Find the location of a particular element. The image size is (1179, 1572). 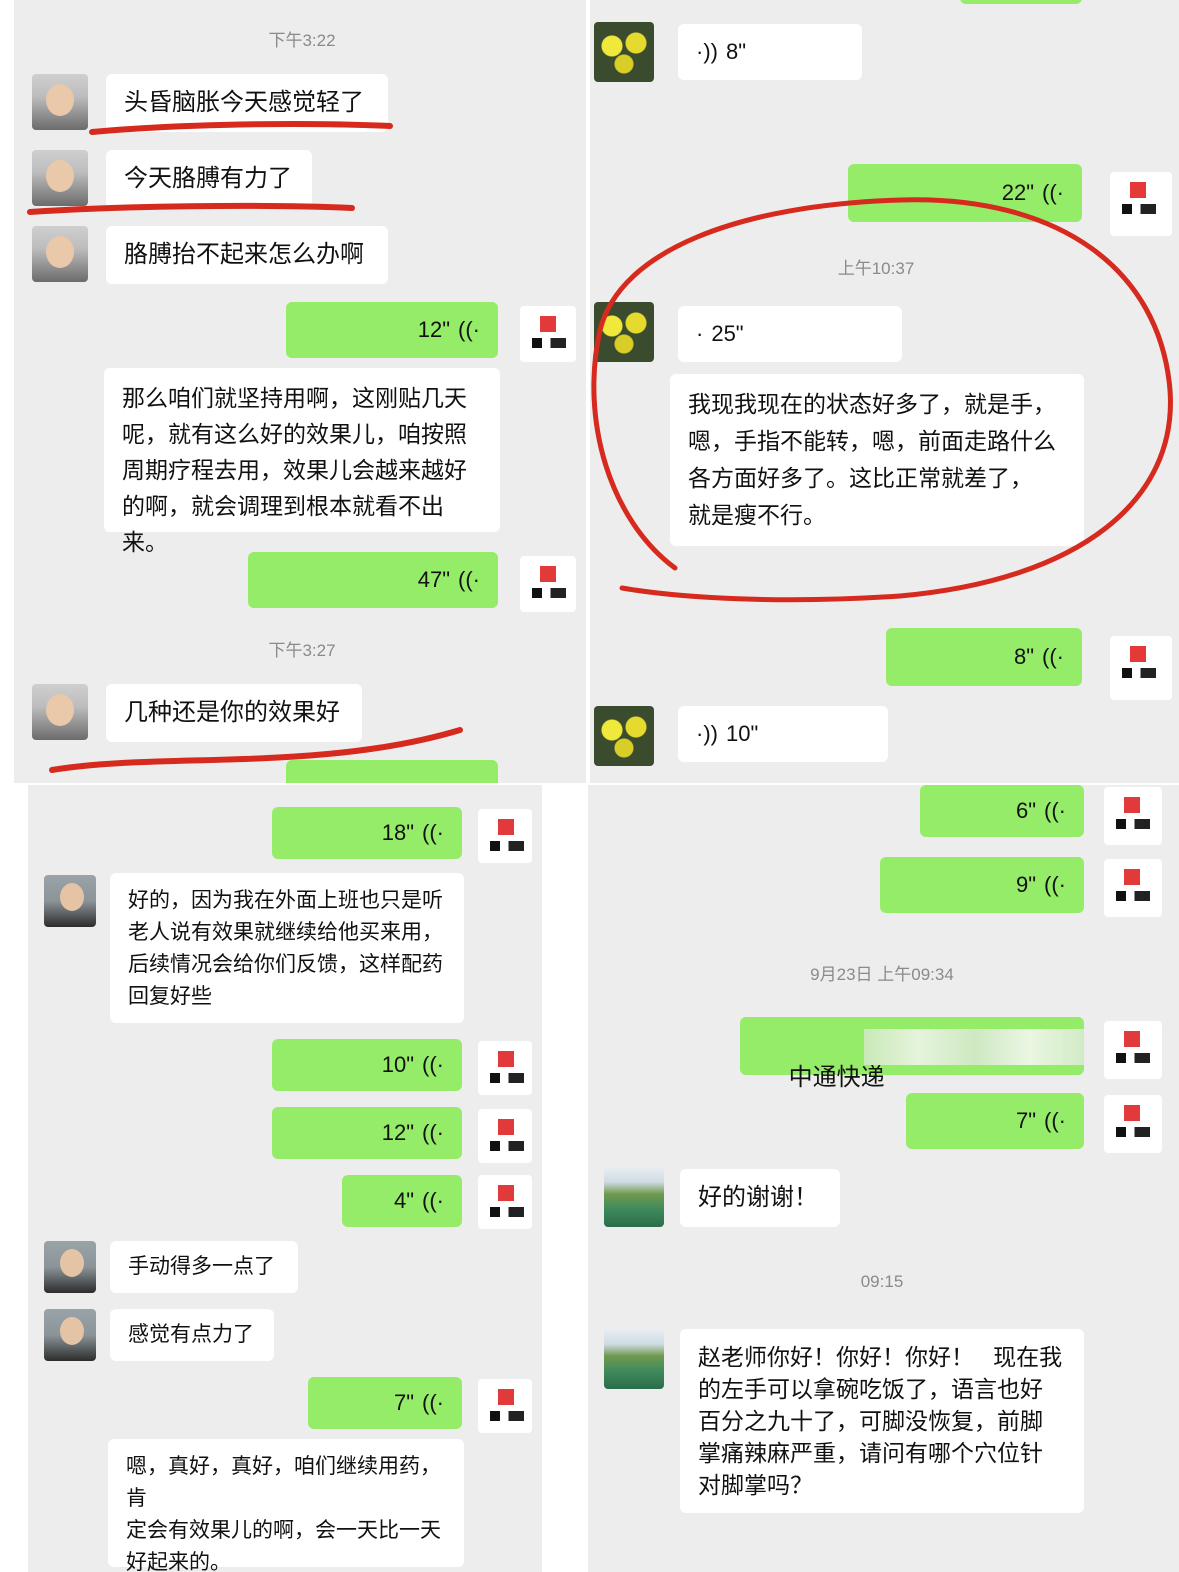

timestamp: 下午3:27 is located at coordinates (302, 650).